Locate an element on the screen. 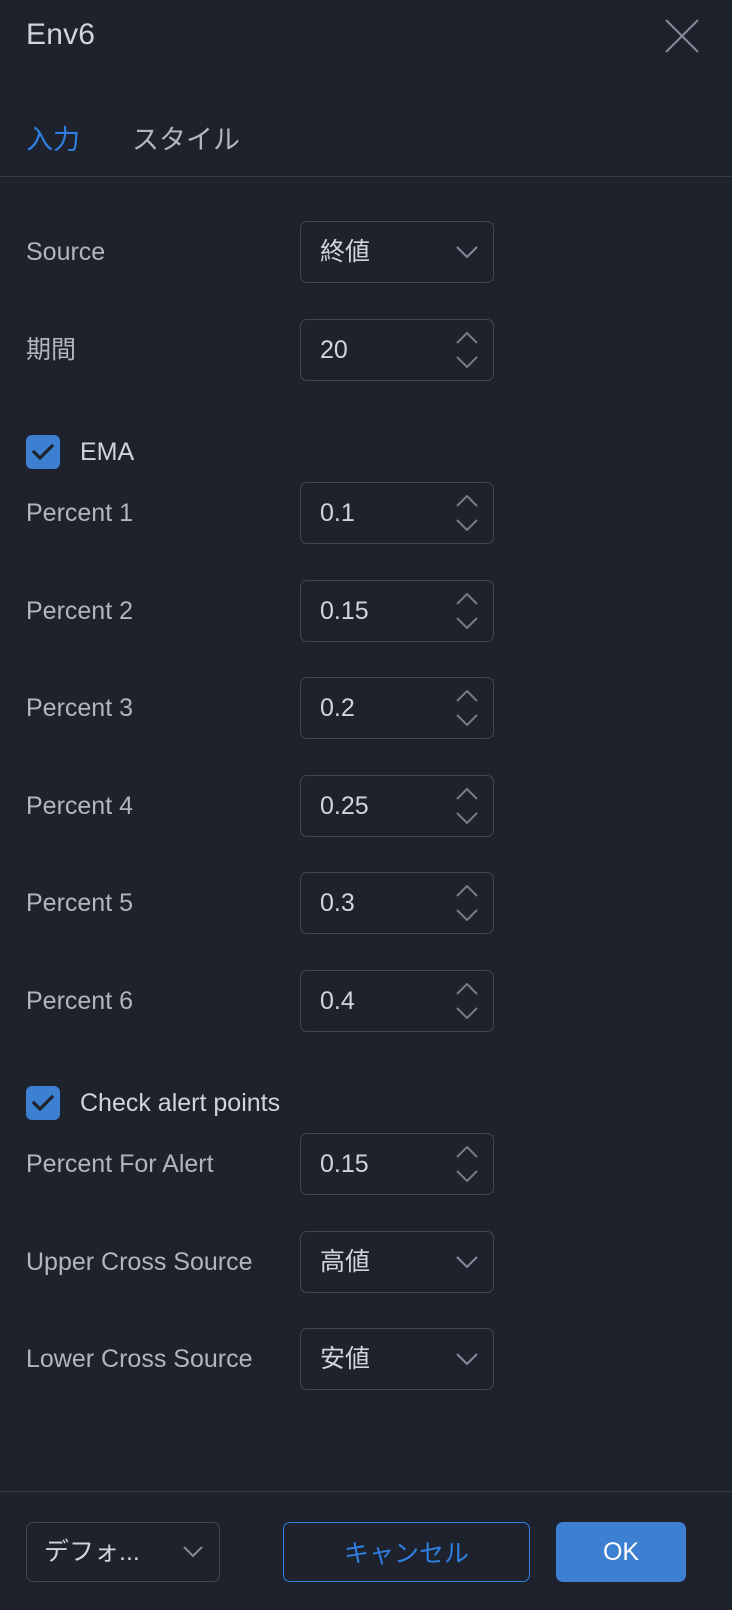 This screenshot has height=1610, width=732. length-decrement-button is located at coordinates (467, 362).